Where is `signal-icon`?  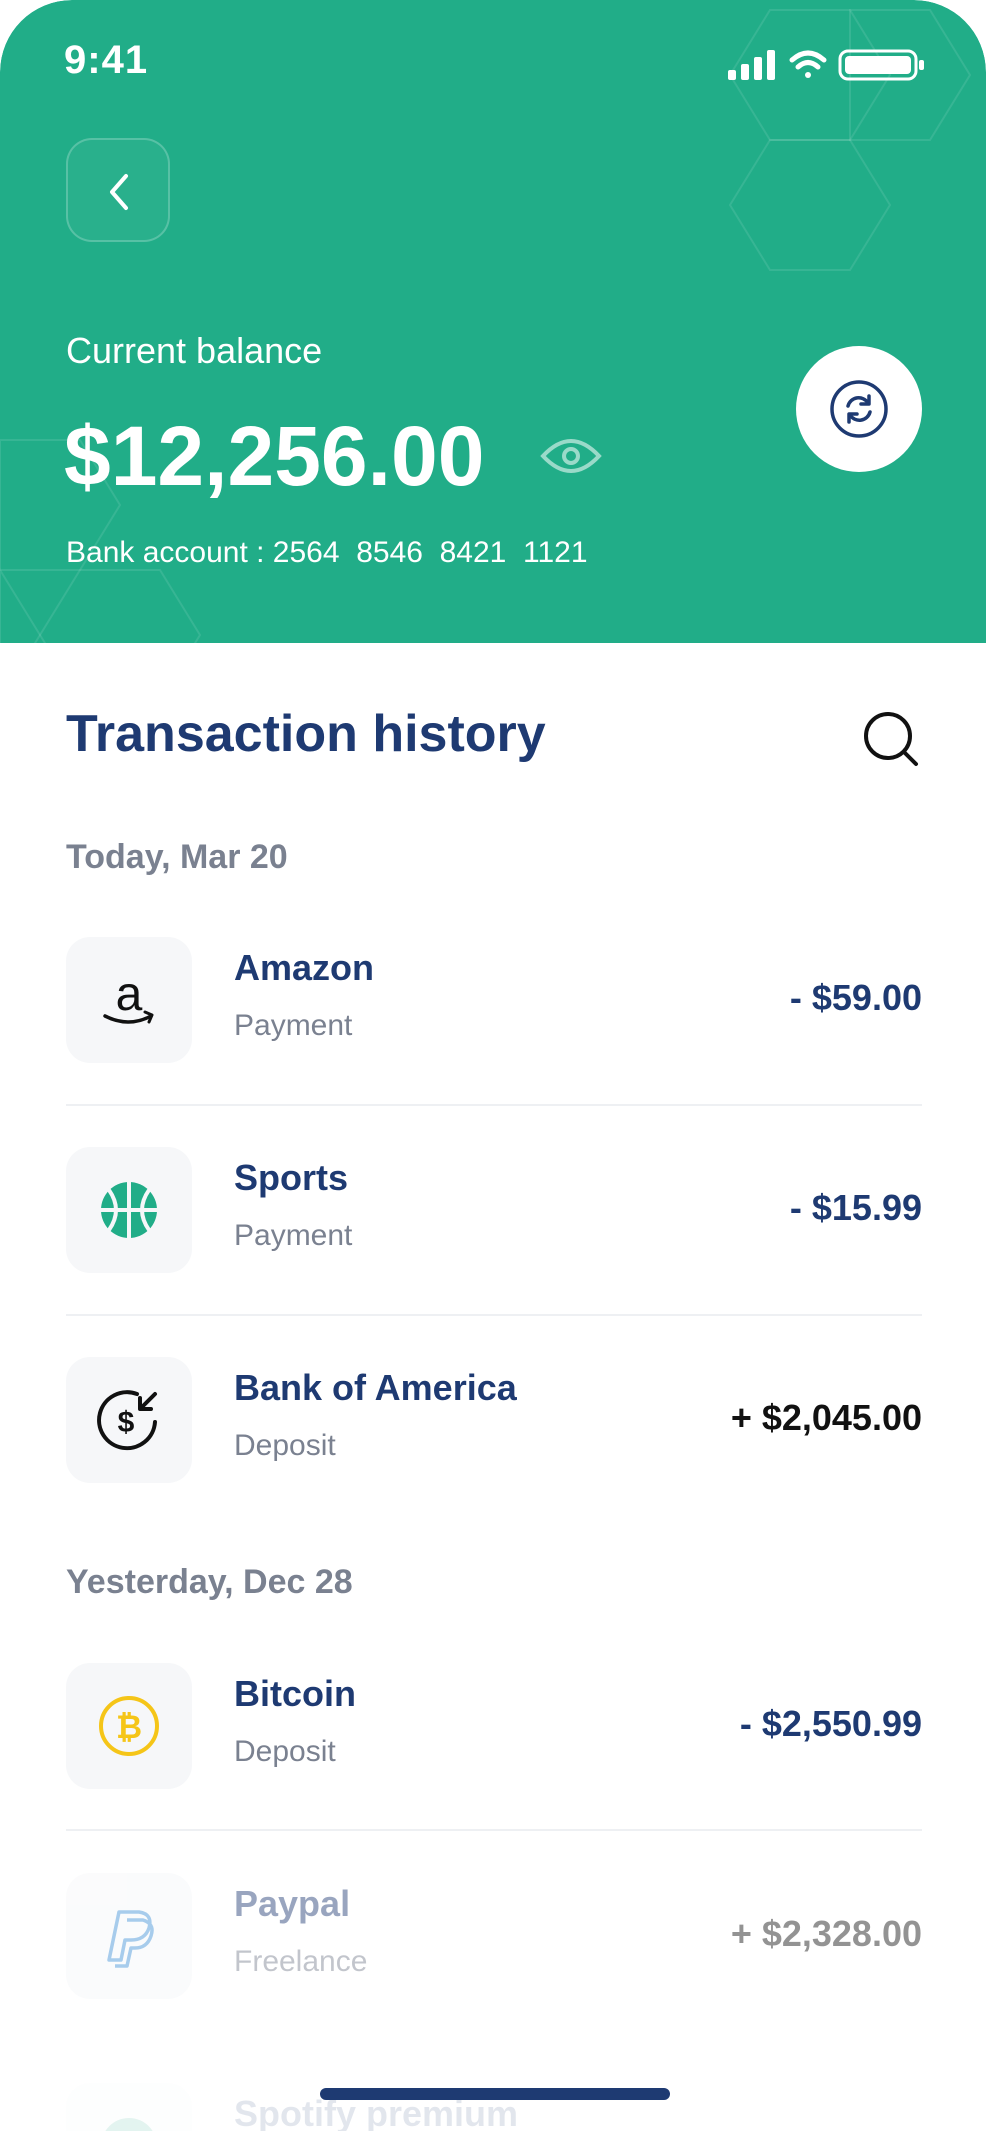
signal-icon is located at coordinates (751, 65).